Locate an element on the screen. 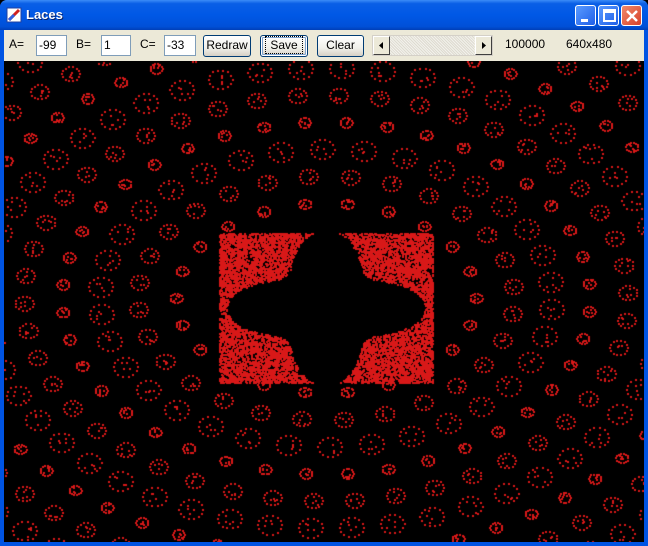 The height and width of the screenshot is (546, 648). arrow-left-icon is located at coordinates (381, 45).